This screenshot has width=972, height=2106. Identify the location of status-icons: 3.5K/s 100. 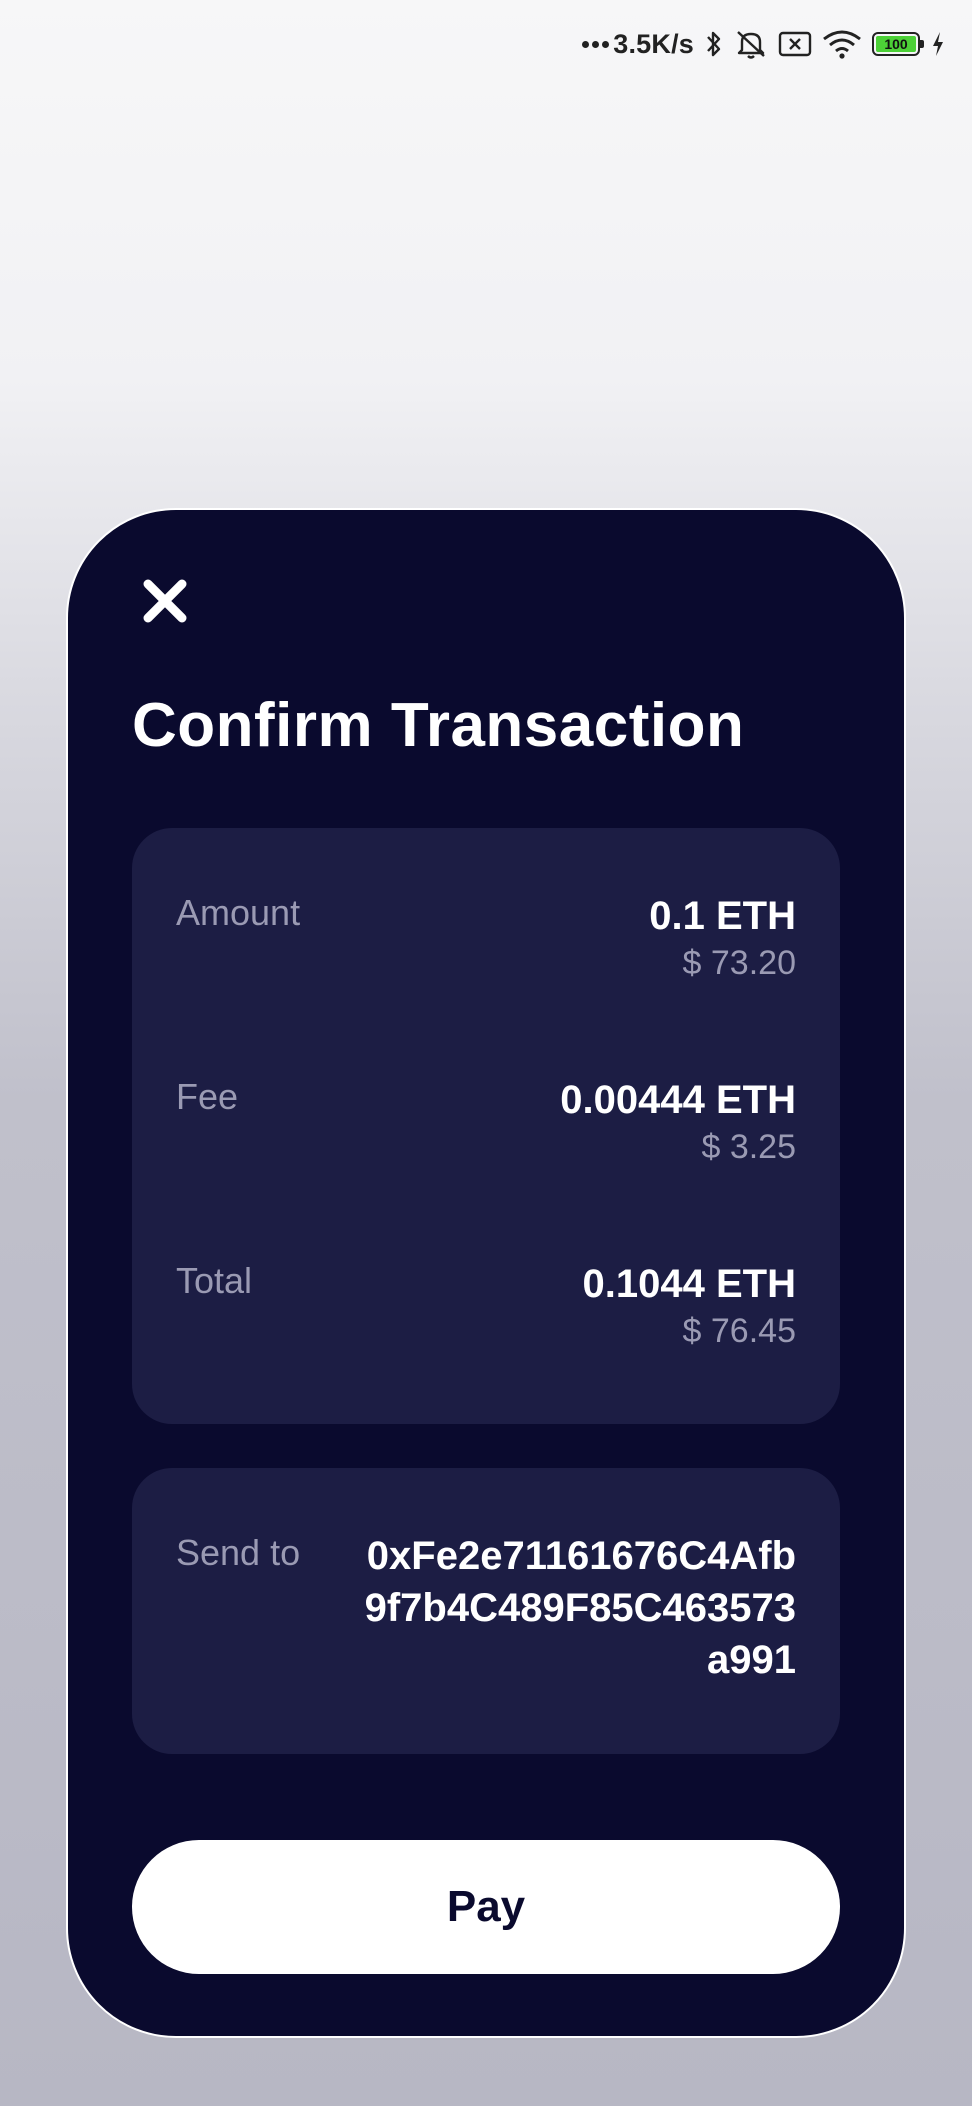
(764, 44).